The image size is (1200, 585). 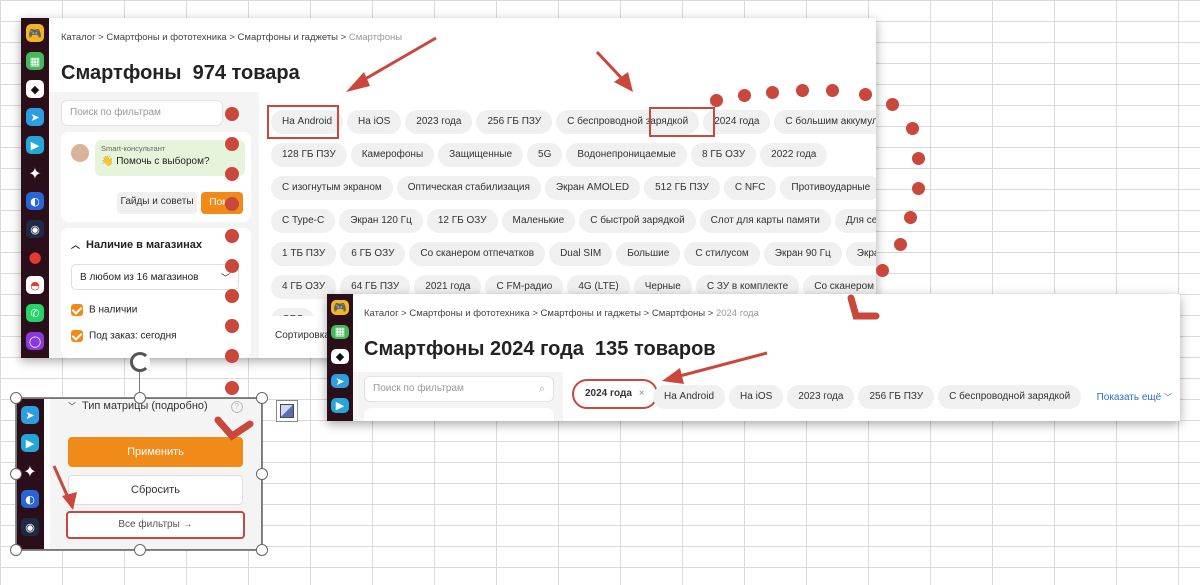 I want to click on whatsapp-icon: ✆, so click(x=35, y=313).